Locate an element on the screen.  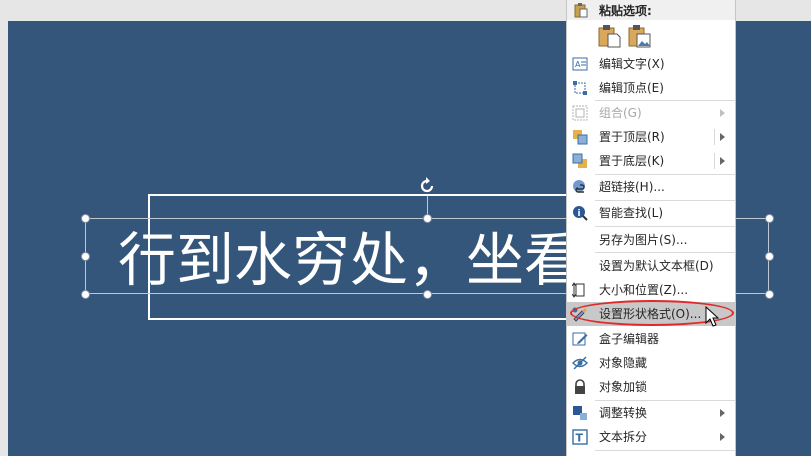
svg-text: T is located at coordinates (580, 438).